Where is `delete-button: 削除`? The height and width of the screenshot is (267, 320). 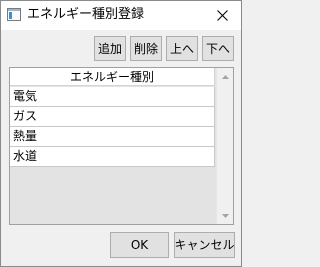
delete-button: 削除 is located at coordinates (146, 48).